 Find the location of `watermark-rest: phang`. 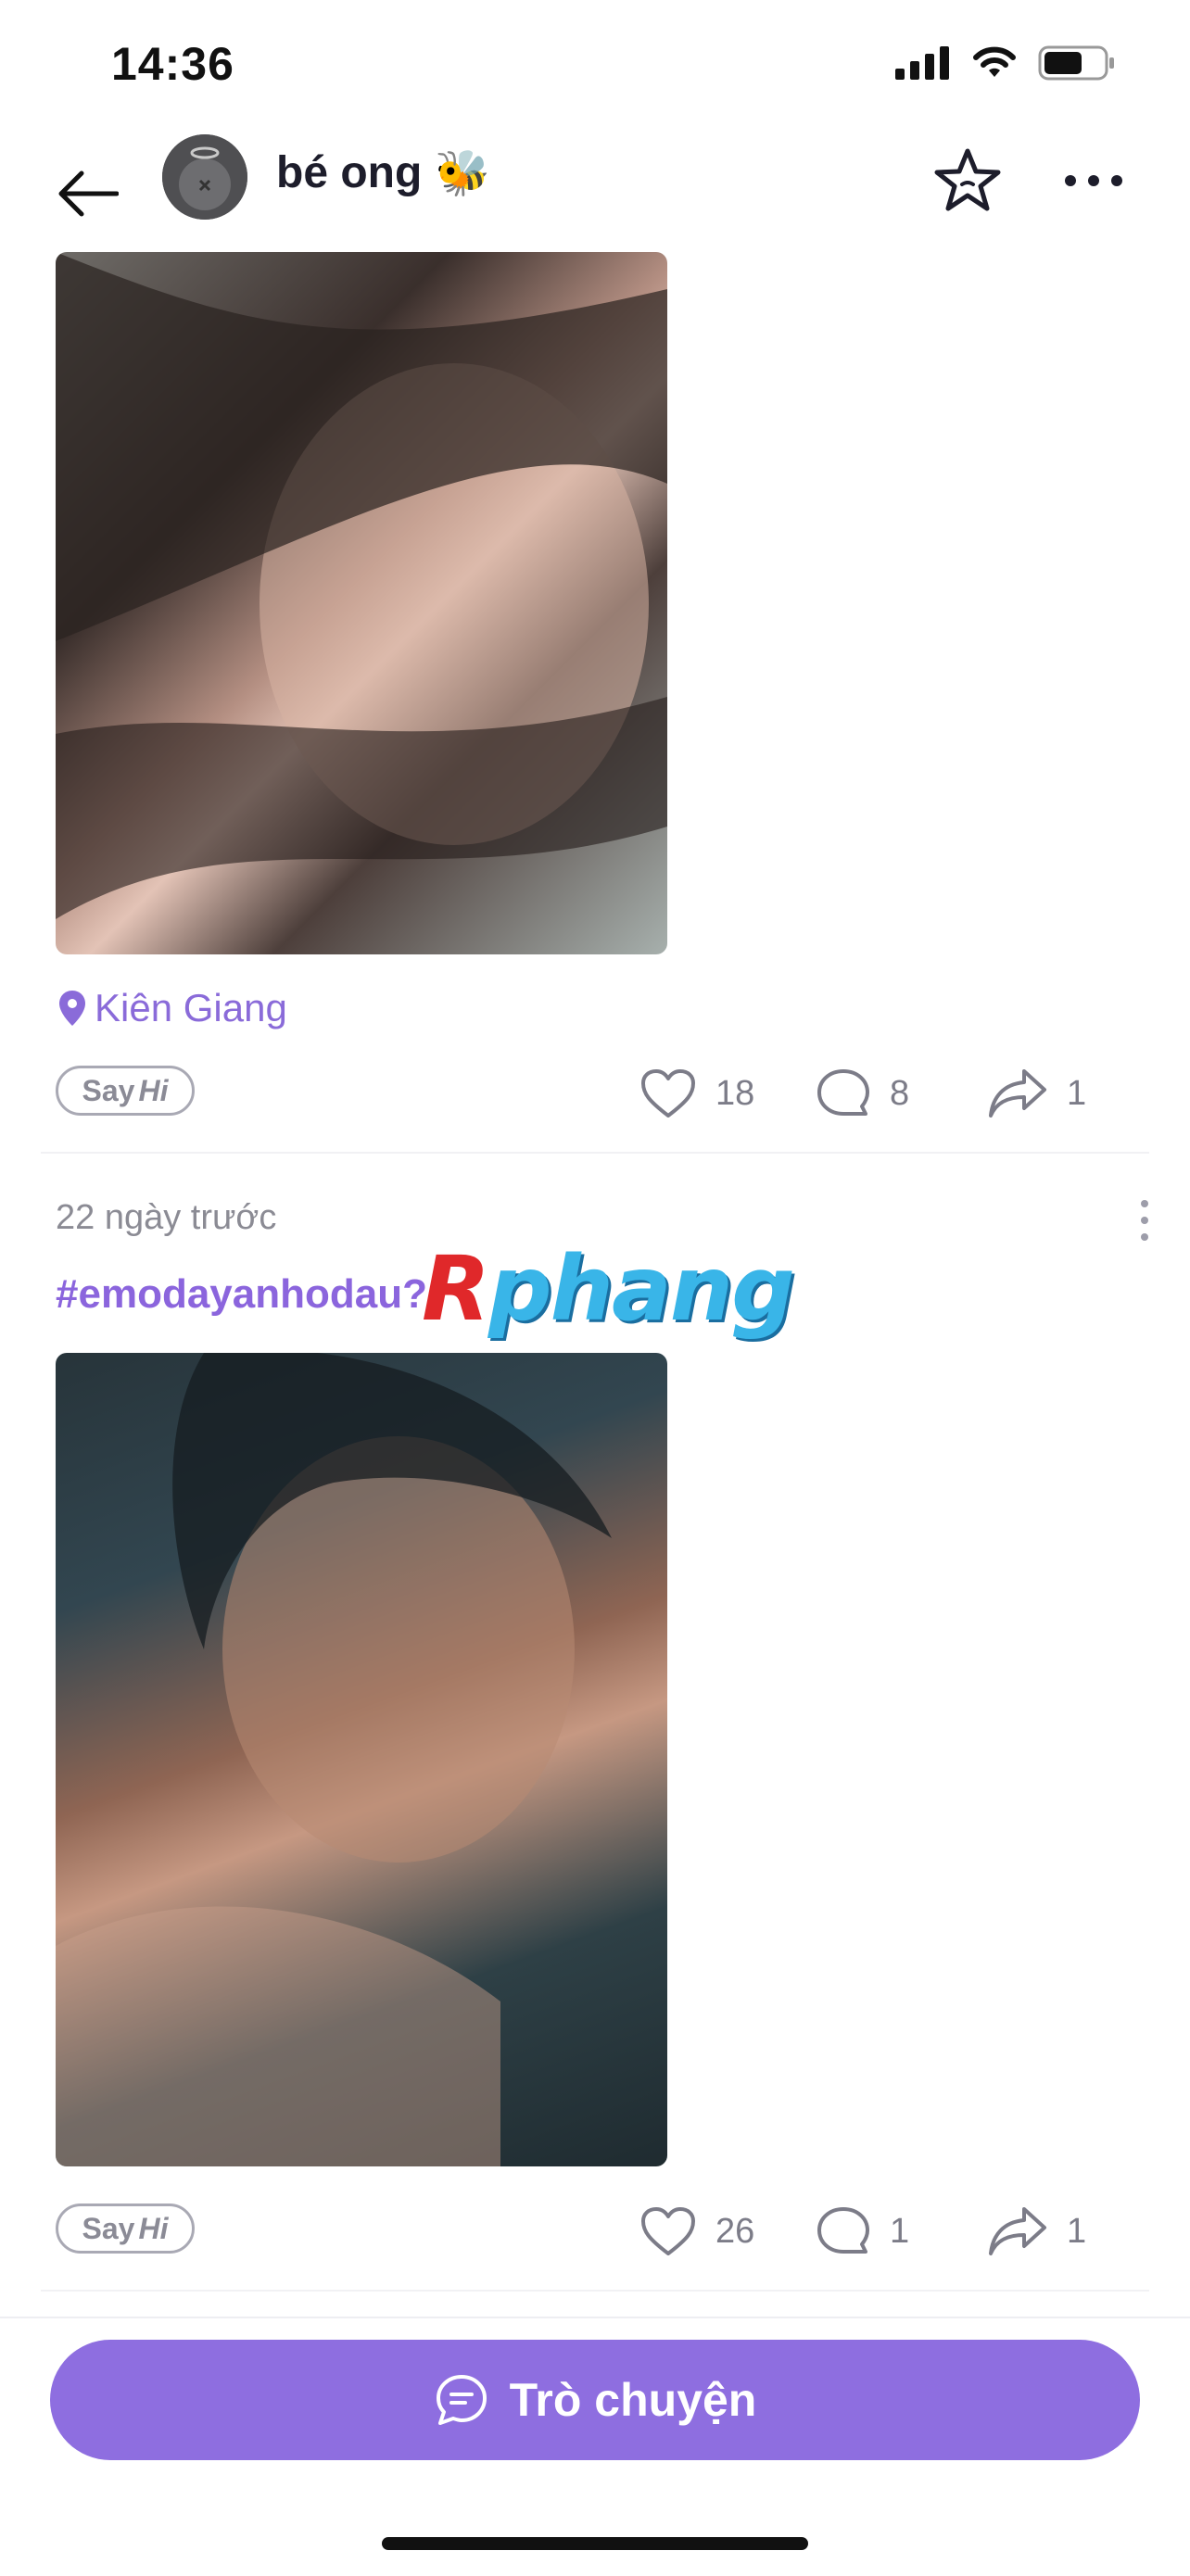

watermark-rest: phang is located at coordinates (641, 1289).